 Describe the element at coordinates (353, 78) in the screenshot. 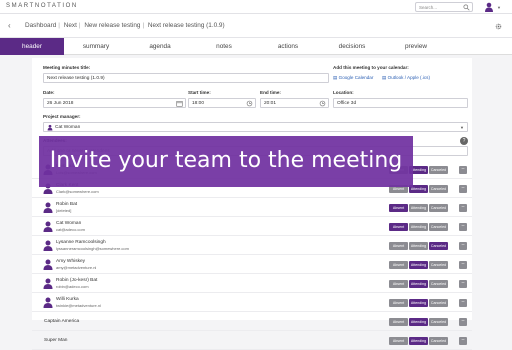

I see `google-calendar-link: ▤ Google Calendar` at that location.